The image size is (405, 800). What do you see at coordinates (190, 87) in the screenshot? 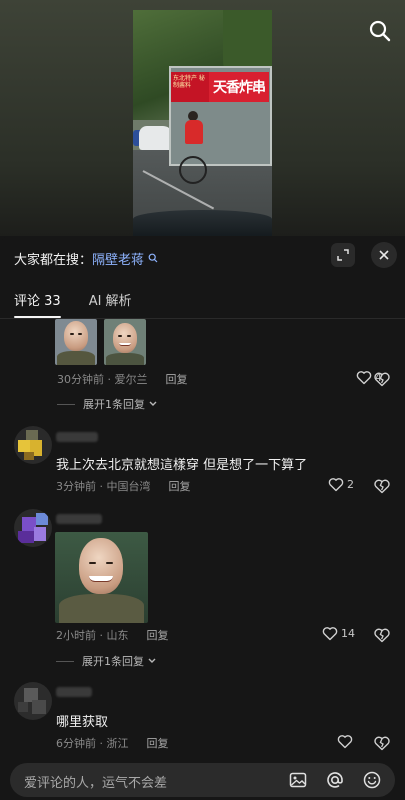
I see `video-sign-small-text: 东北特产 秘制酱料` at bounding box center [190, 87].